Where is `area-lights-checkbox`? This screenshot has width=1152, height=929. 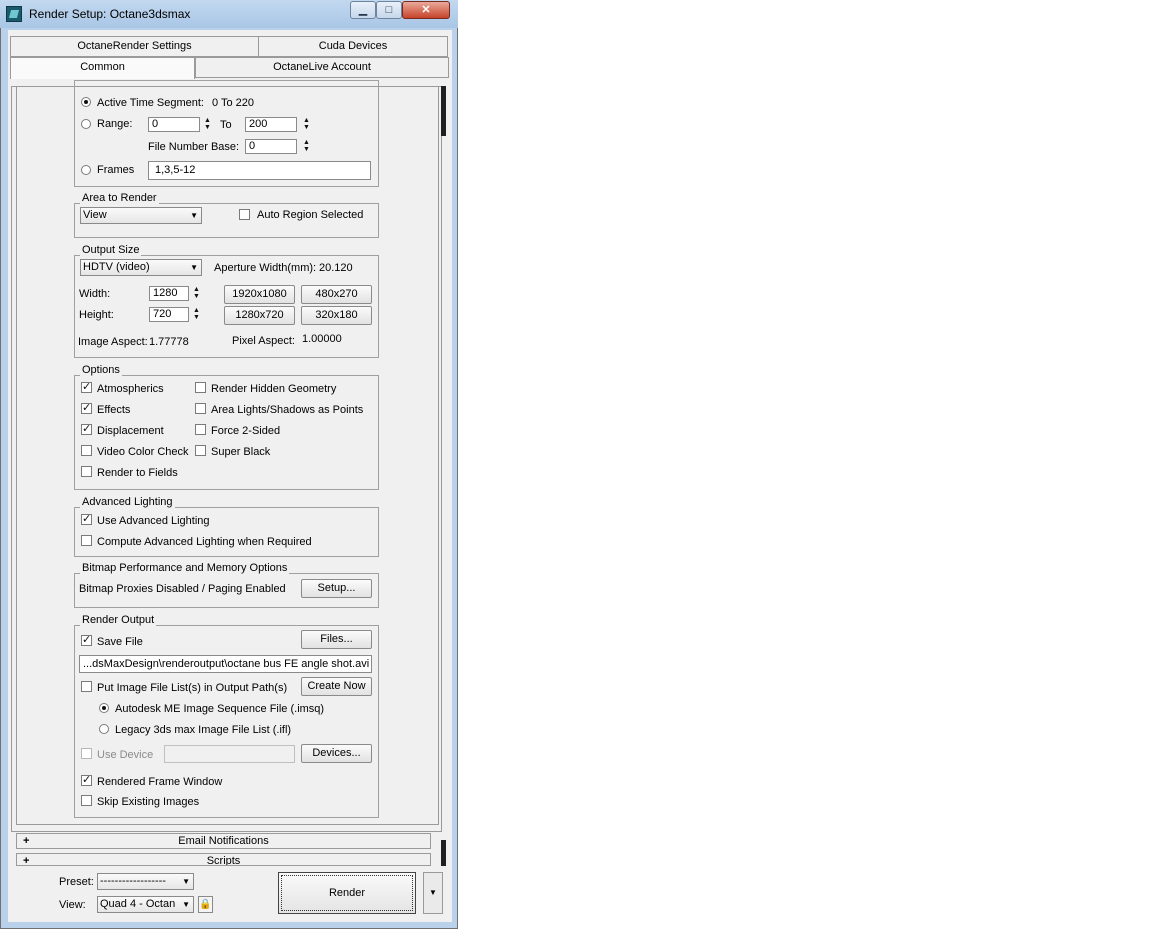 area-lights-checkbox is located at coordinates (200, 408).